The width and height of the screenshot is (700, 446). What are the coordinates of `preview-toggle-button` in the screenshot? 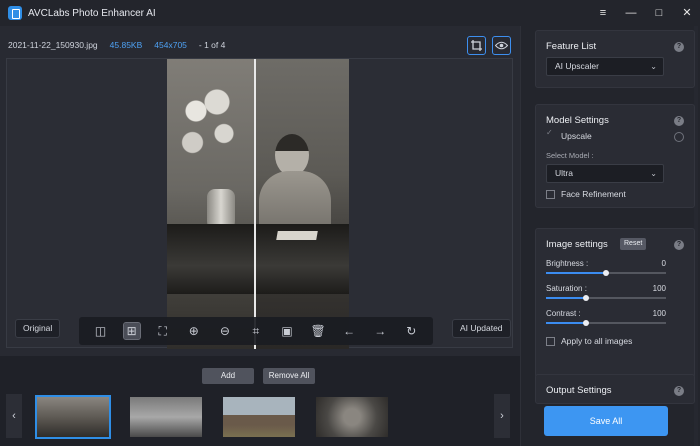 It's located at (501, 45).